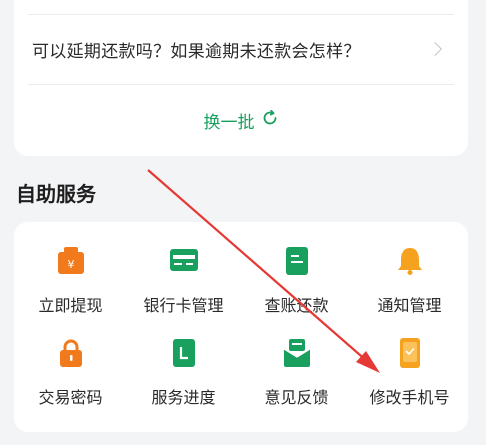  Describe the element at coordinates (409, 305) in the screenshot. I see `service-label: 通知管理` at that location.